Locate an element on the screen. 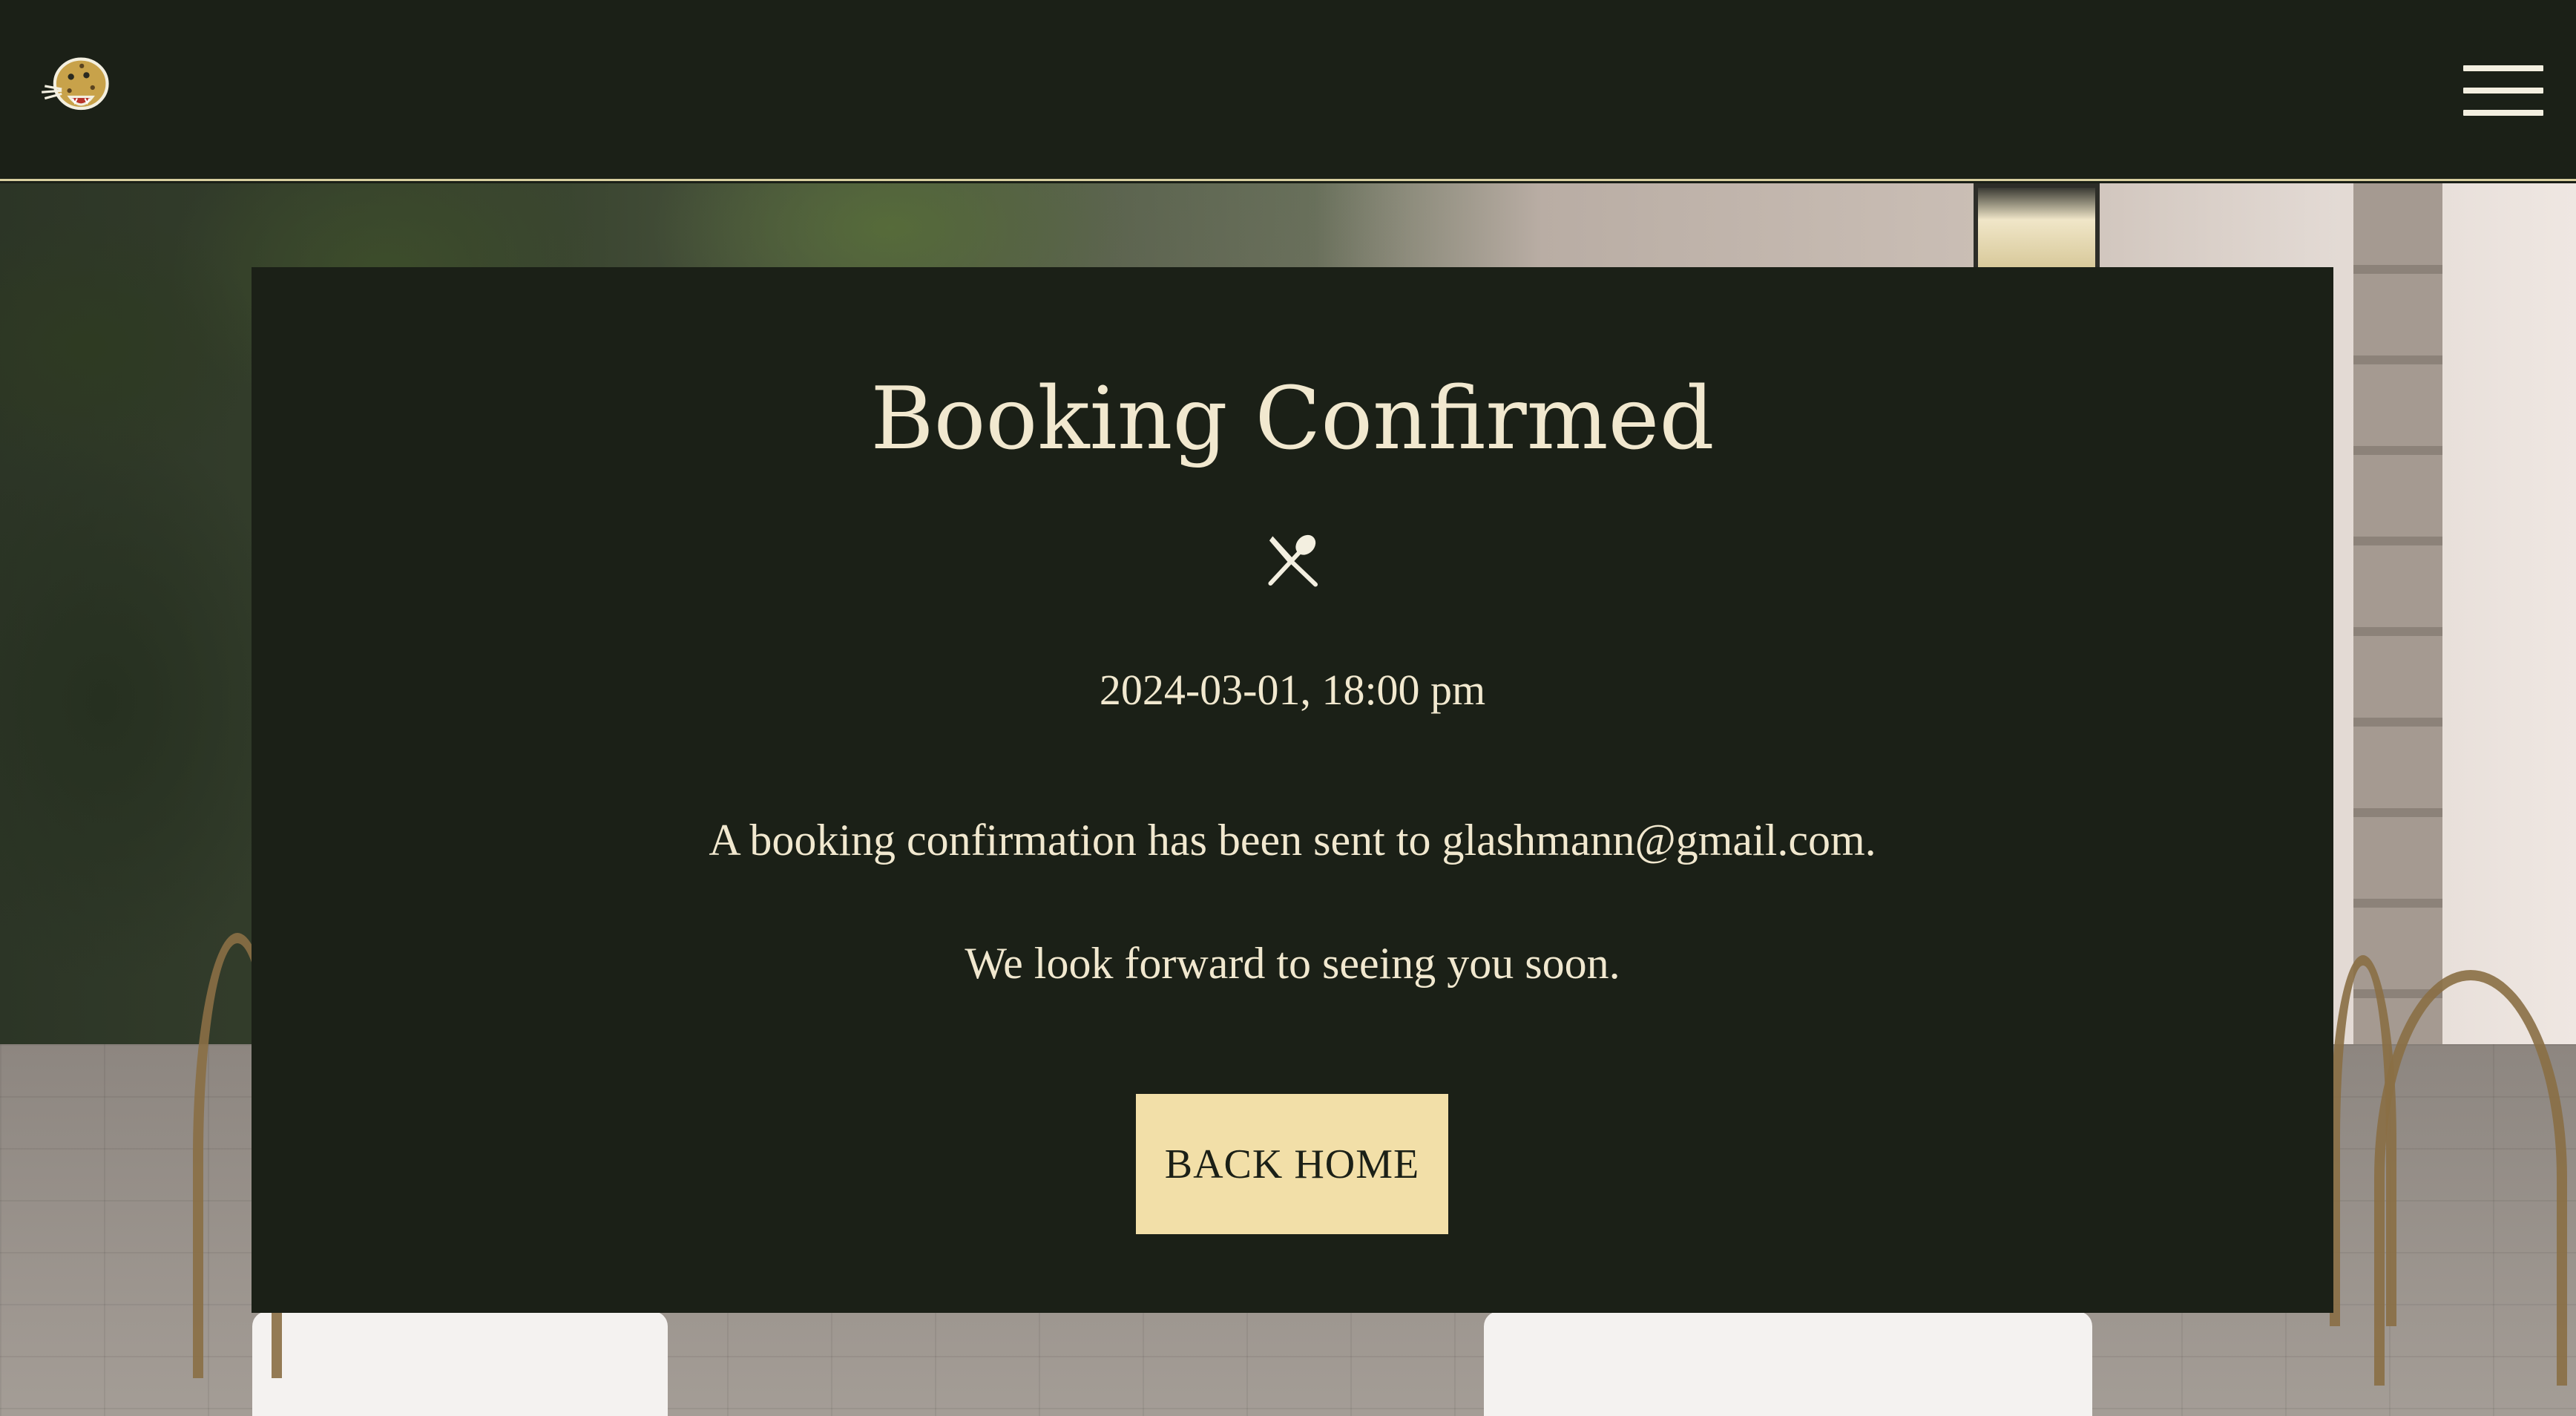 This screenshot has width=2576, height=1416. closing-message: We look forward to seeing you soon. is located at coordinates (1292, 963).